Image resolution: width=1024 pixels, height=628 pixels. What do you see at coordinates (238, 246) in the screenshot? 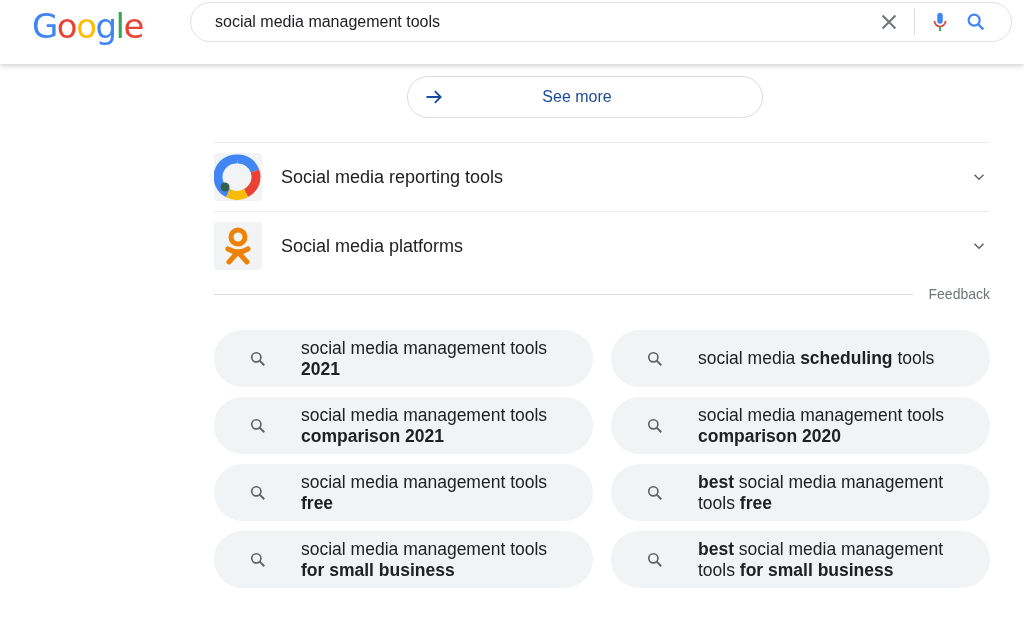
I see `person-figure-icon` at bounding box center [238, 246].